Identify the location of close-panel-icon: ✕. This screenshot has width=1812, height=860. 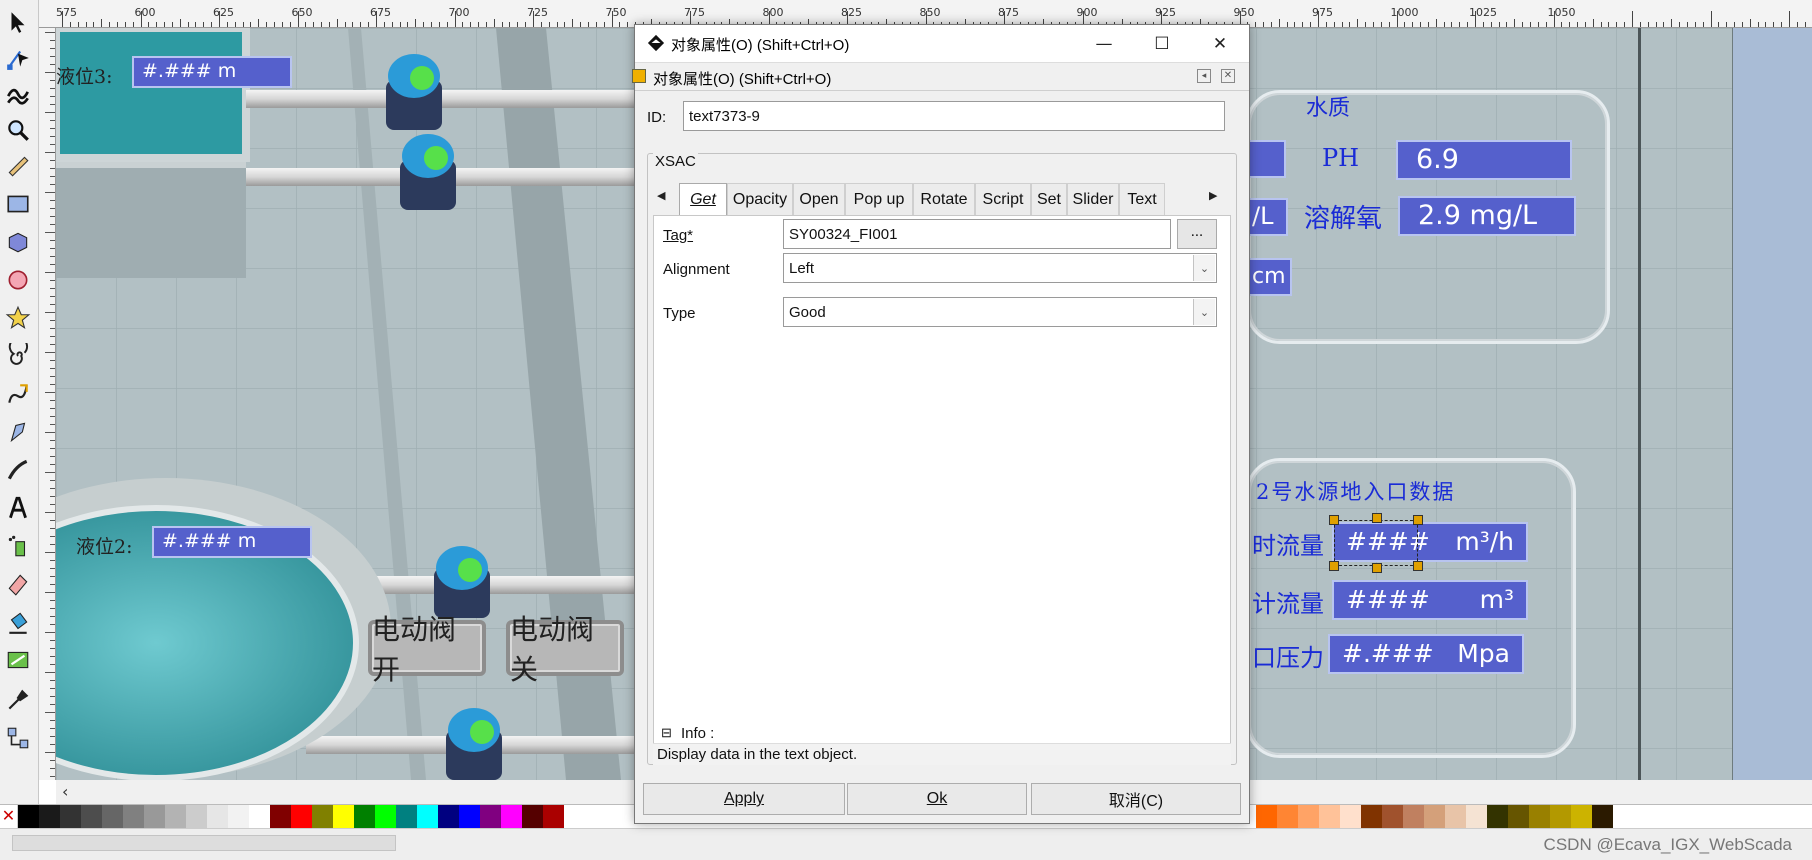
(1228, 76).